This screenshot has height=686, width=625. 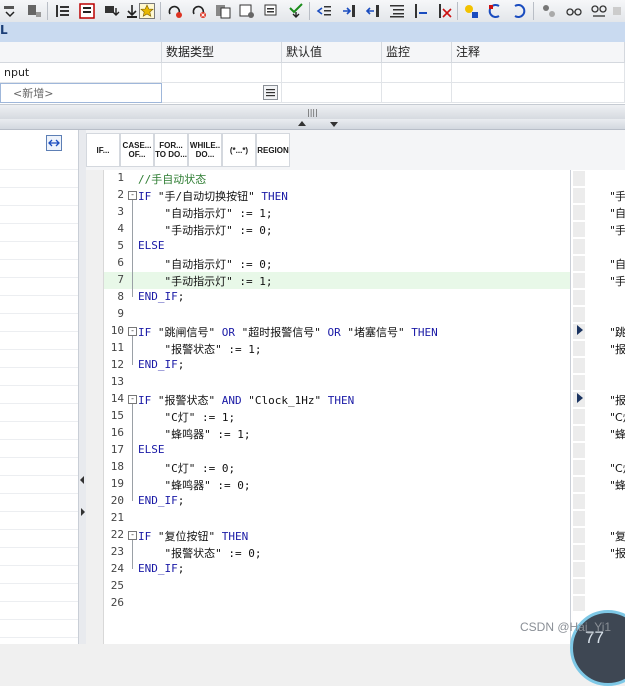 I want to click on check-download-icon, so click(x=296, y=11).